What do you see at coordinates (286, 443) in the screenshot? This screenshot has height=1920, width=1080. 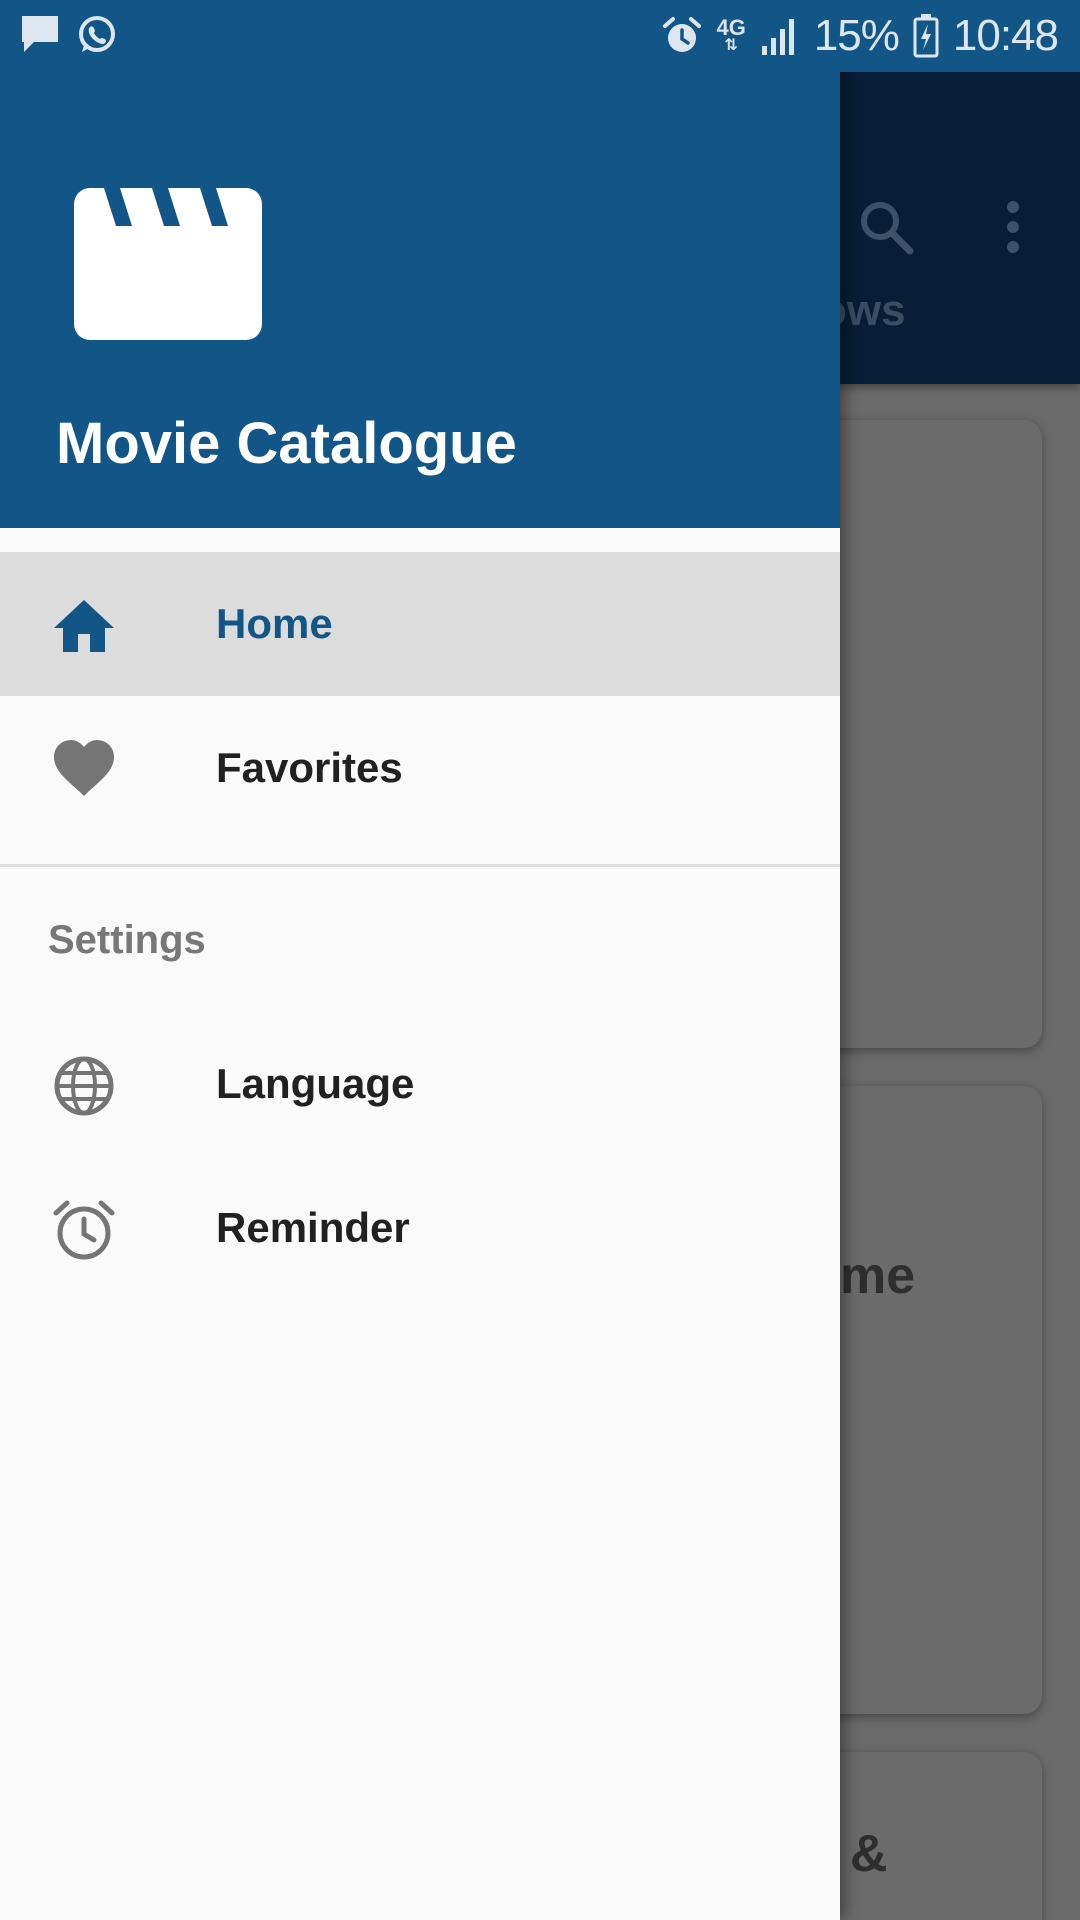 I see `drawer-title: Movie Catalogue` at bounding box center [286, 443].